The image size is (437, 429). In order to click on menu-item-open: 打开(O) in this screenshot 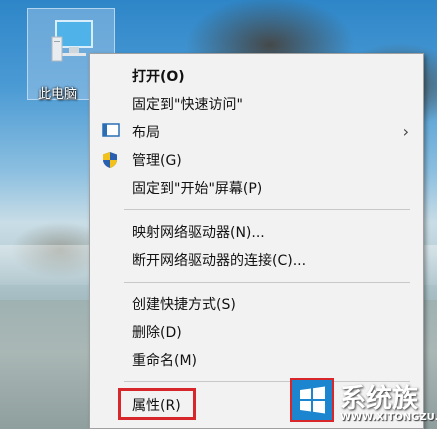, I will do `click(256, 75)`.